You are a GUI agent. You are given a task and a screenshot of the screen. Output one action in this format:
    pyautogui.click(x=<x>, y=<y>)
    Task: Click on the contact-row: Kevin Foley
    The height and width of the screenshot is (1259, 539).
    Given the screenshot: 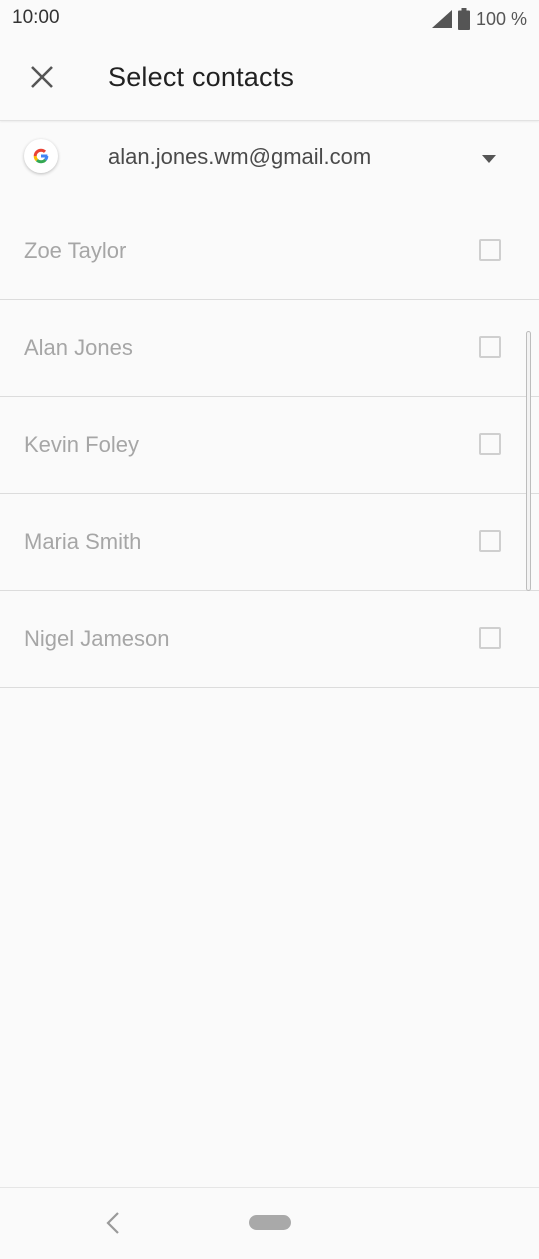 What is the action you would take?
    pyautogui.click(x=269, y=445)
    